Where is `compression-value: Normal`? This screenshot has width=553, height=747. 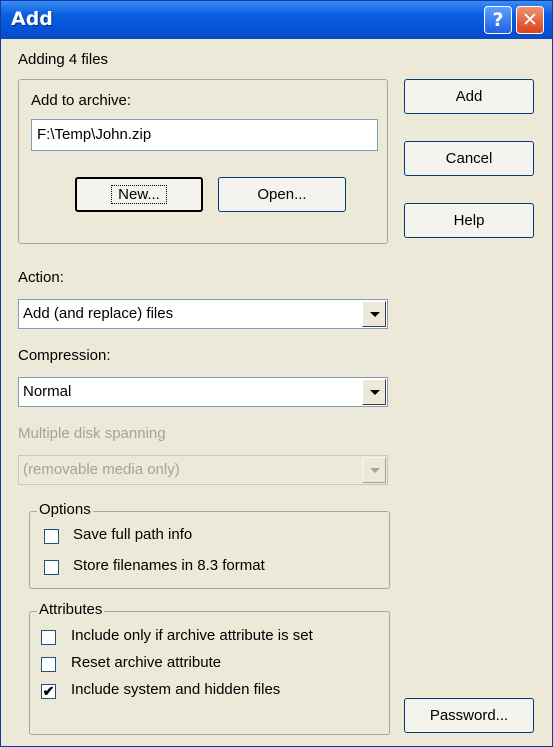
compression-value: Normal is located at coordinates (47, 391).